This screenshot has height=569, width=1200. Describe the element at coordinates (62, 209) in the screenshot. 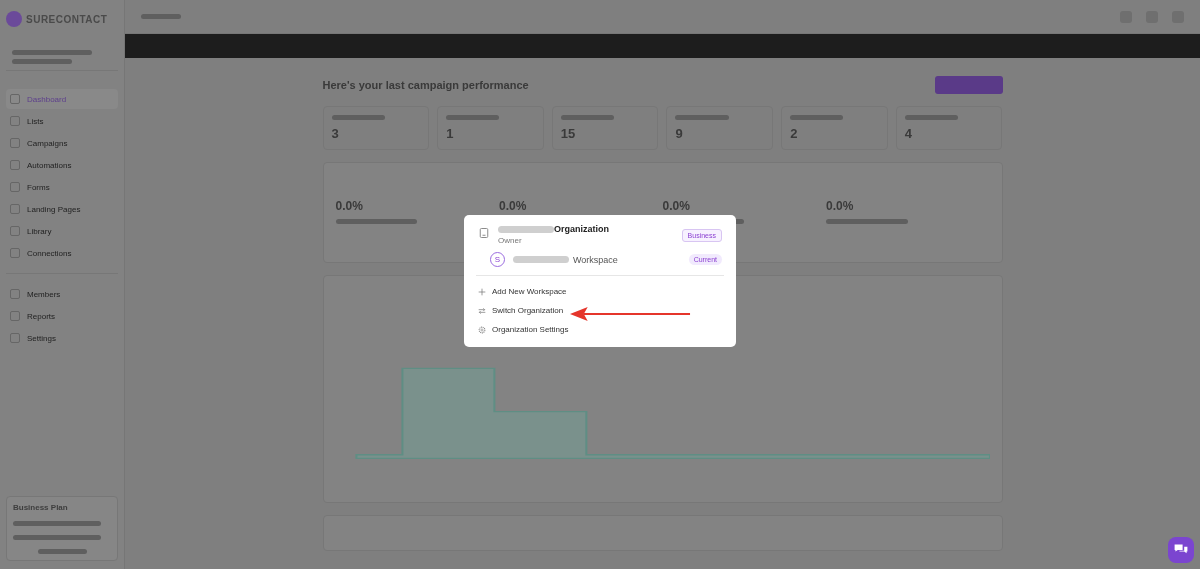

I see `sidebar-item: Landing Pages` at that location.